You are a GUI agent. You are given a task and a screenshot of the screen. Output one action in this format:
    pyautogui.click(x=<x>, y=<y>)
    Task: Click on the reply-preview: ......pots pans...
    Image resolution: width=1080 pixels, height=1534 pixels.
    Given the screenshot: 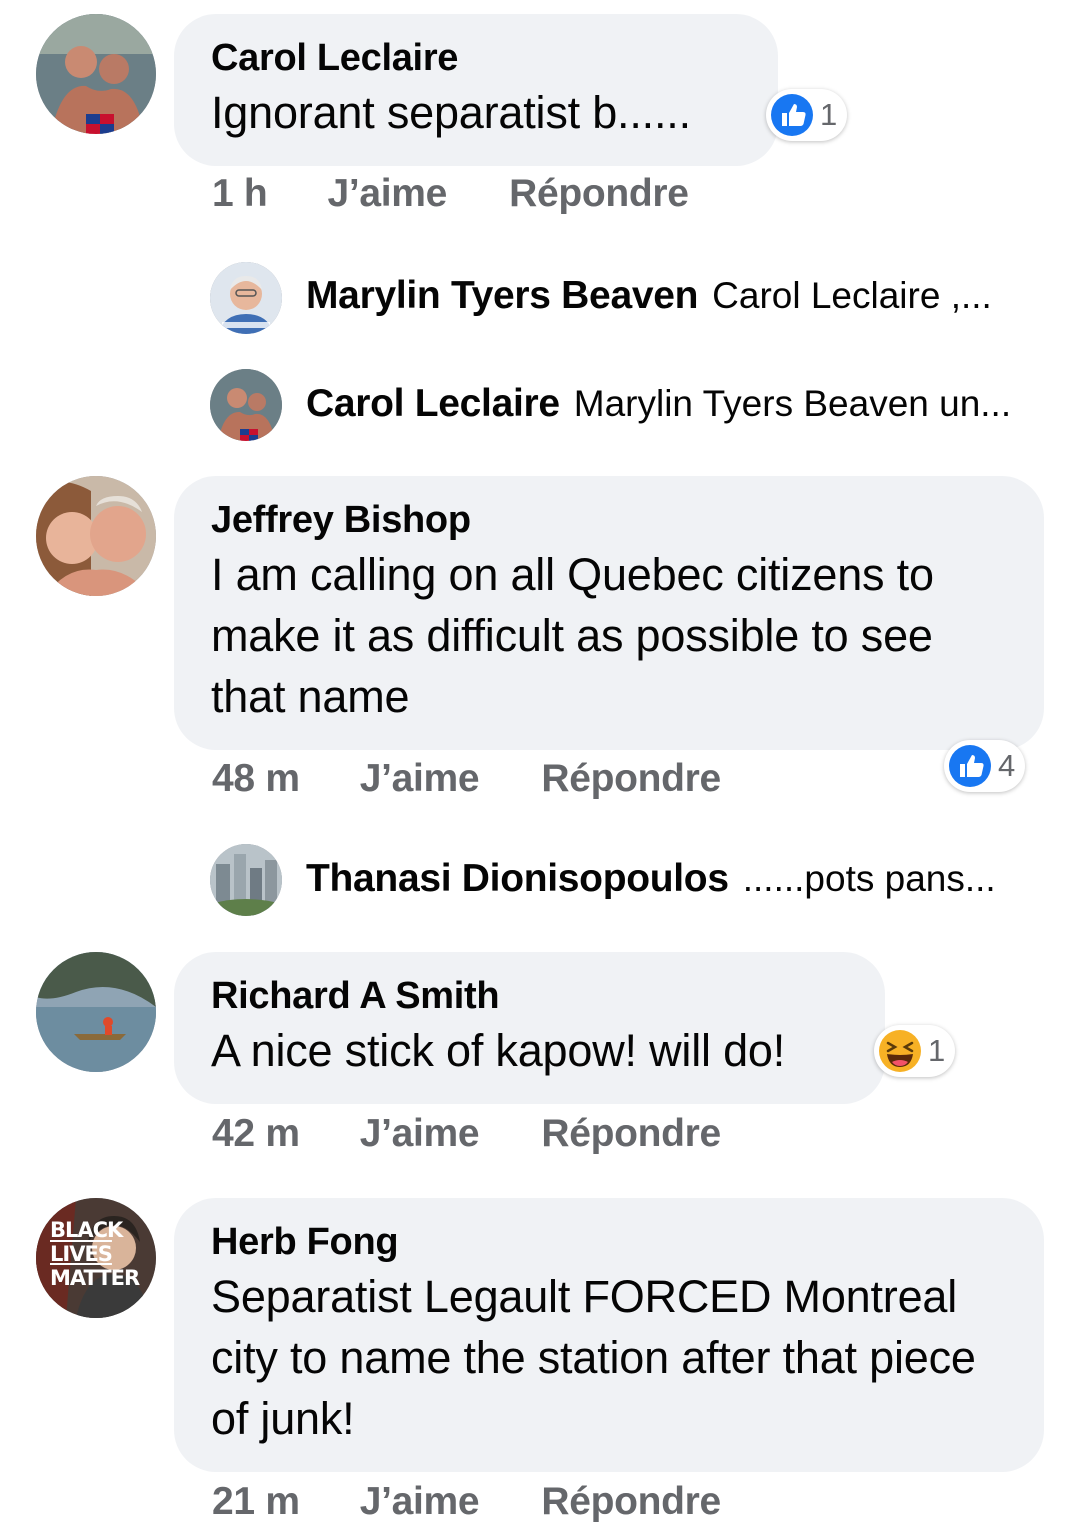 What is the action you would take?
    pyautogui.click(x=869, y=878)
    